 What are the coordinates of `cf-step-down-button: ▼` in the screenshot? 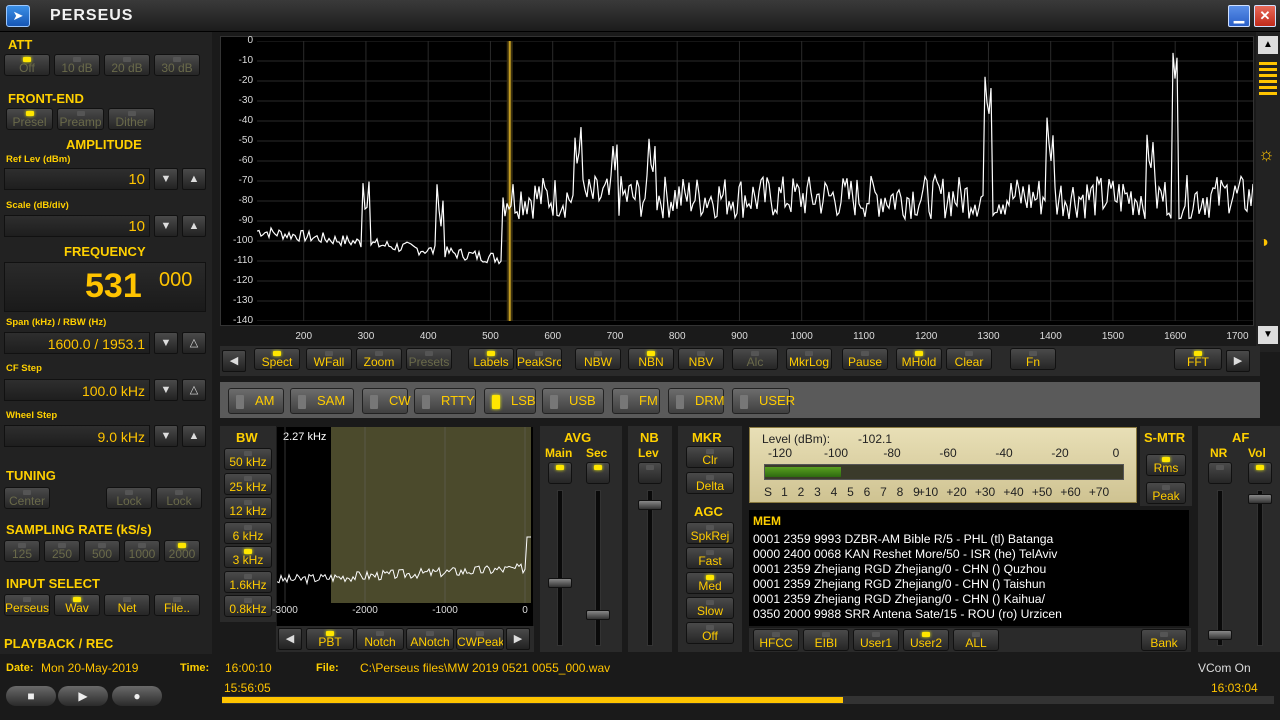 It's located at (166, 390).